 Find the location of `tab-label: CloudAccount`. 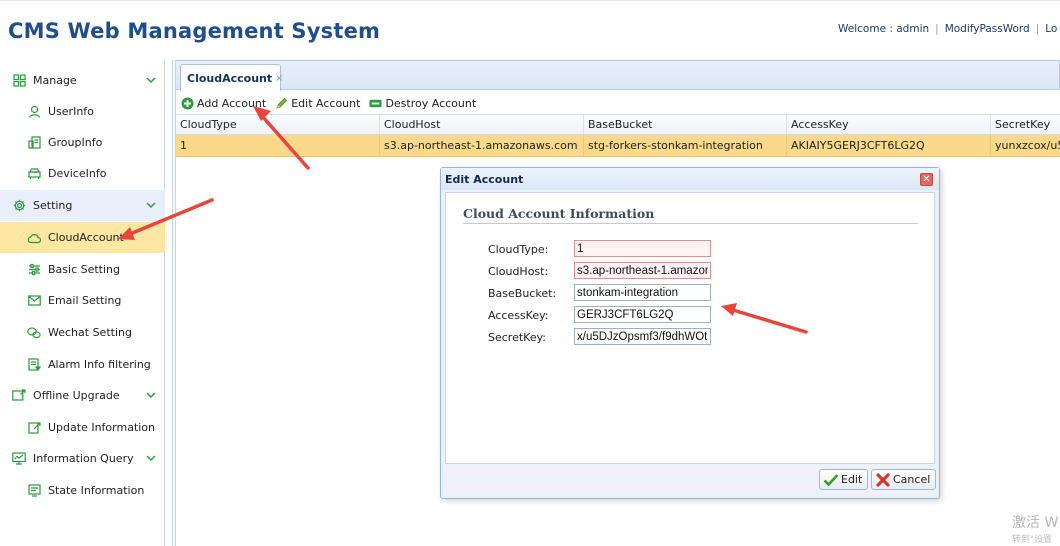

tab-label: CloudAccount is located at coordinates (230, 78).